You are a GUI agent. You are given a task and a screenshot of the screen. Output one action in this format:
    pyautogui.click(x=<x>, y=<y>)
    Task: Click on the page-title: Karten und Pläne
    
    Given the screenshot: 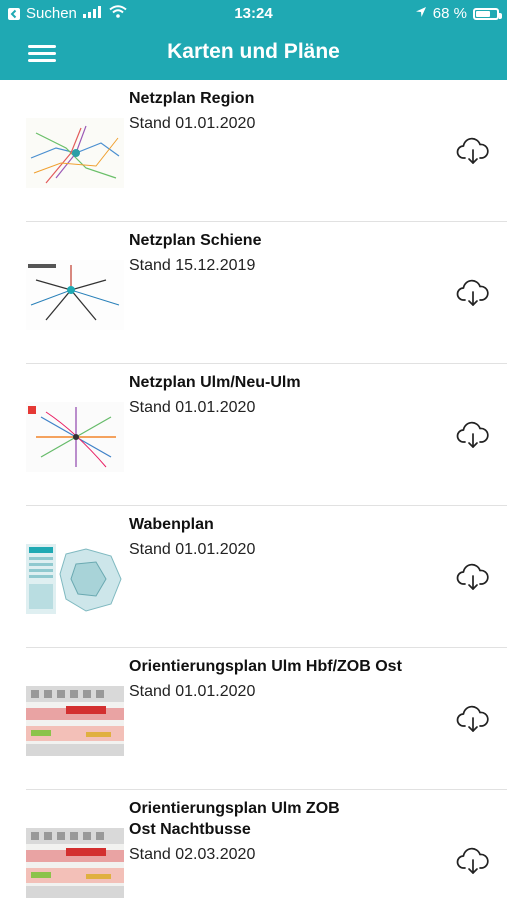 What is the action you would take?
    pyautogui.click(x=253, y=51)
    